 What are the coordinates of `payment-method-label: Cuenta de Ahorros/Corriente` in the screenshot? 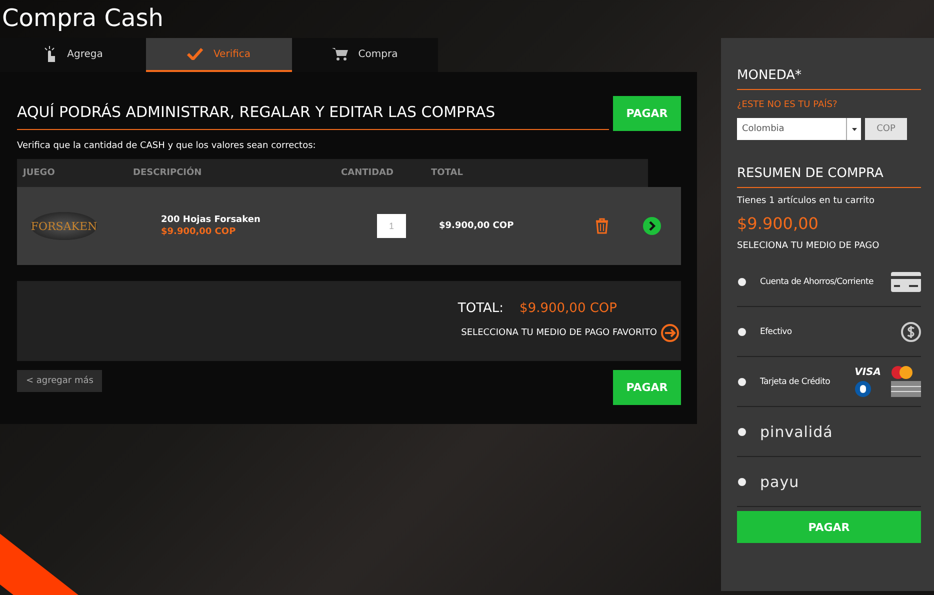 It's located at (817, 281).